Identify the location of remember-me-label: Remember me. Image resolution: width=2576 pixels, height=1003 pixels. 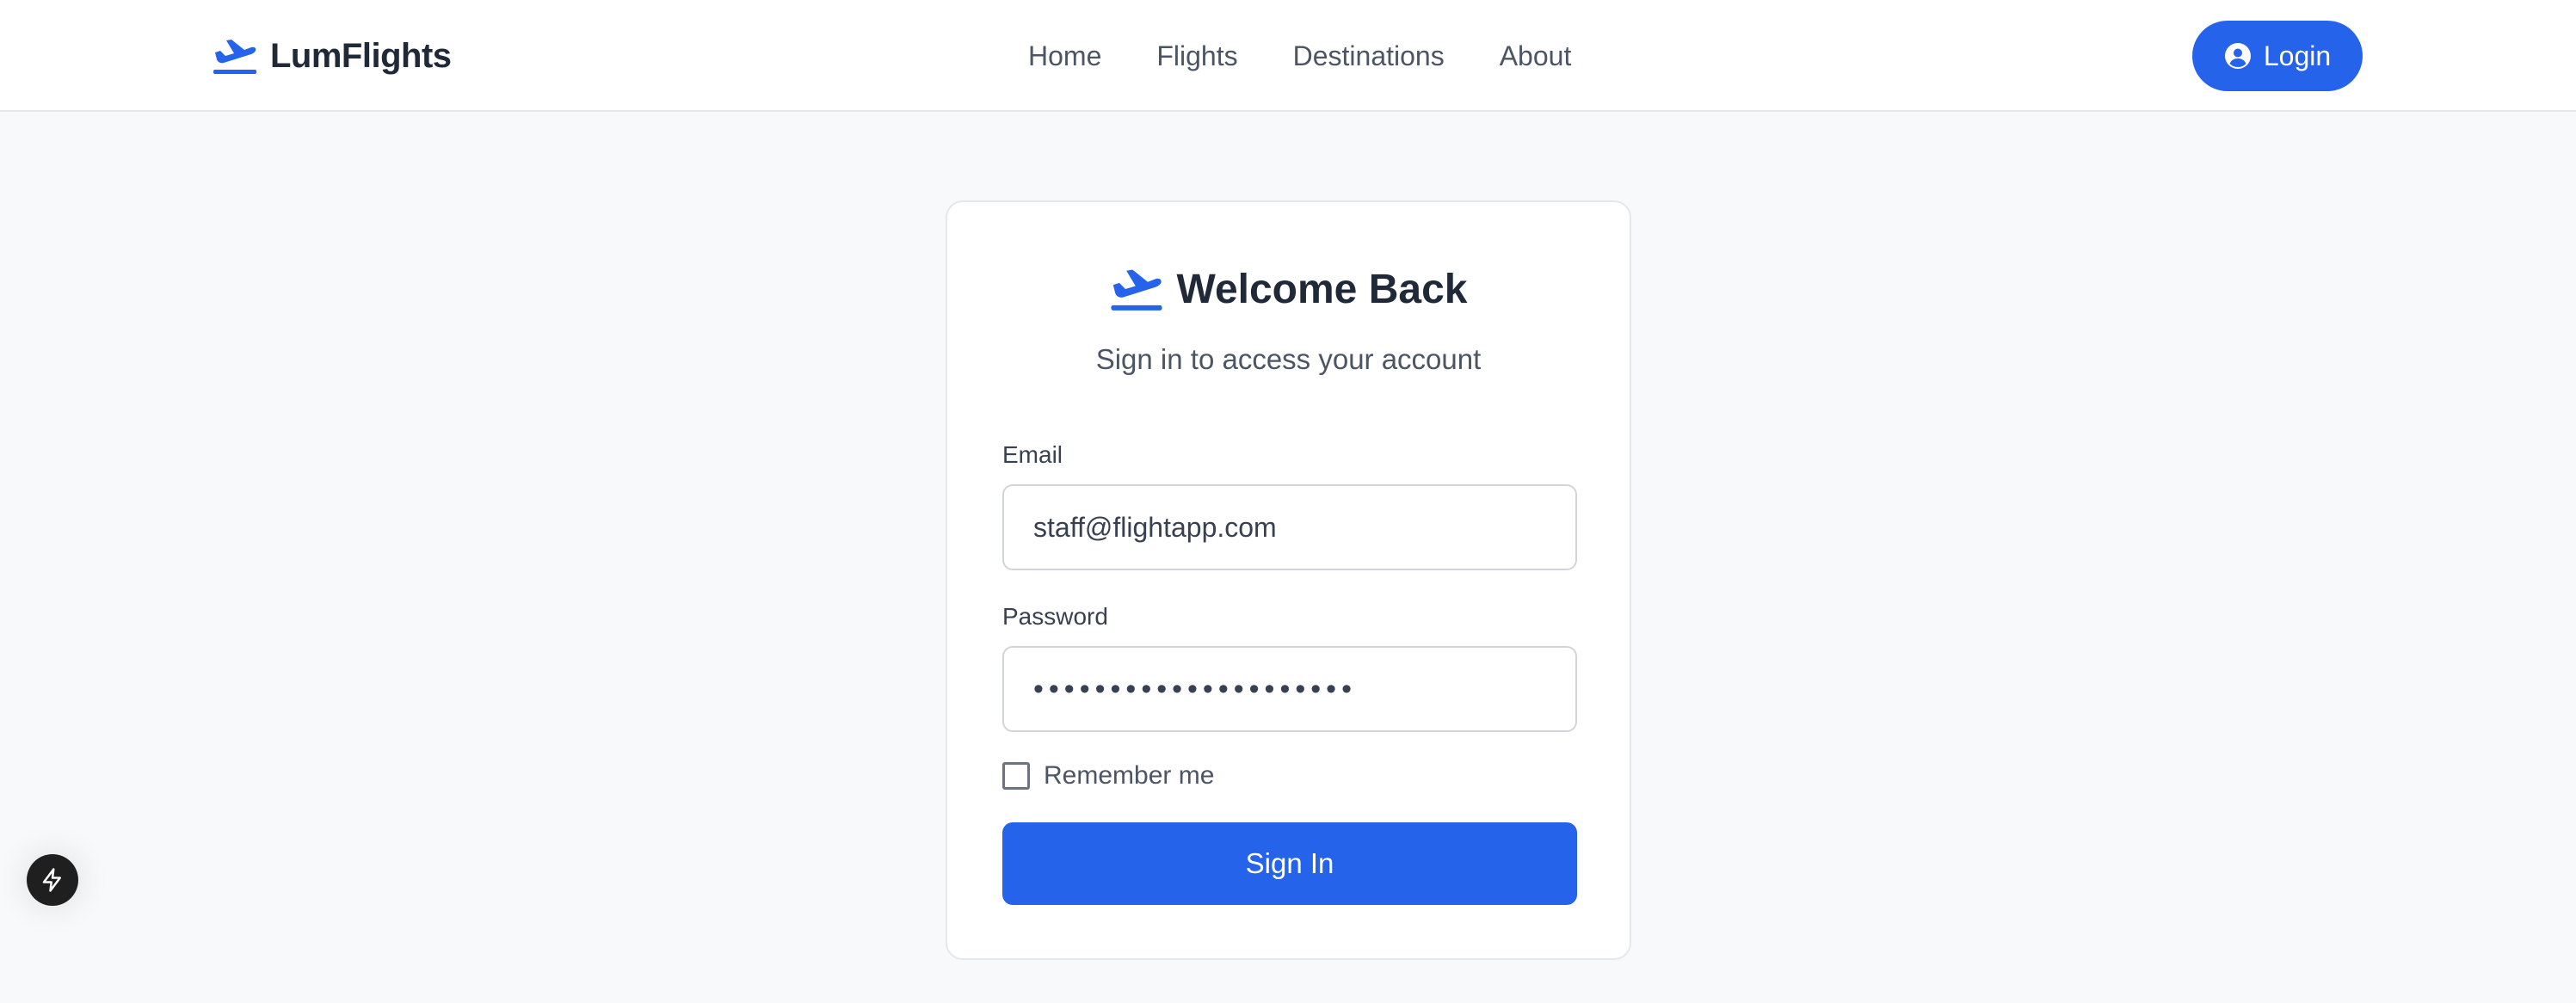
(1129, 775).